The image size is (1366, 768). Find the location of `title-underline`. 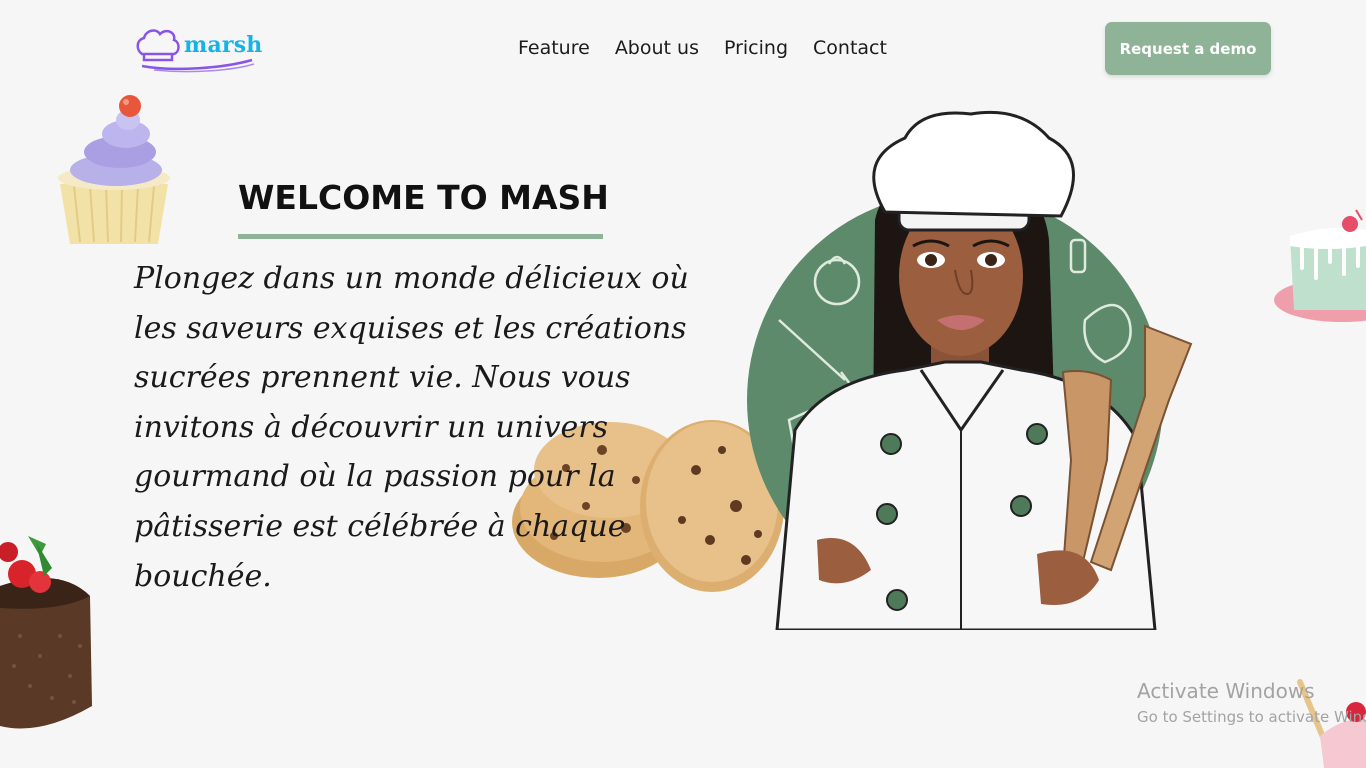

title-underline is located at coordinates (420, 236).